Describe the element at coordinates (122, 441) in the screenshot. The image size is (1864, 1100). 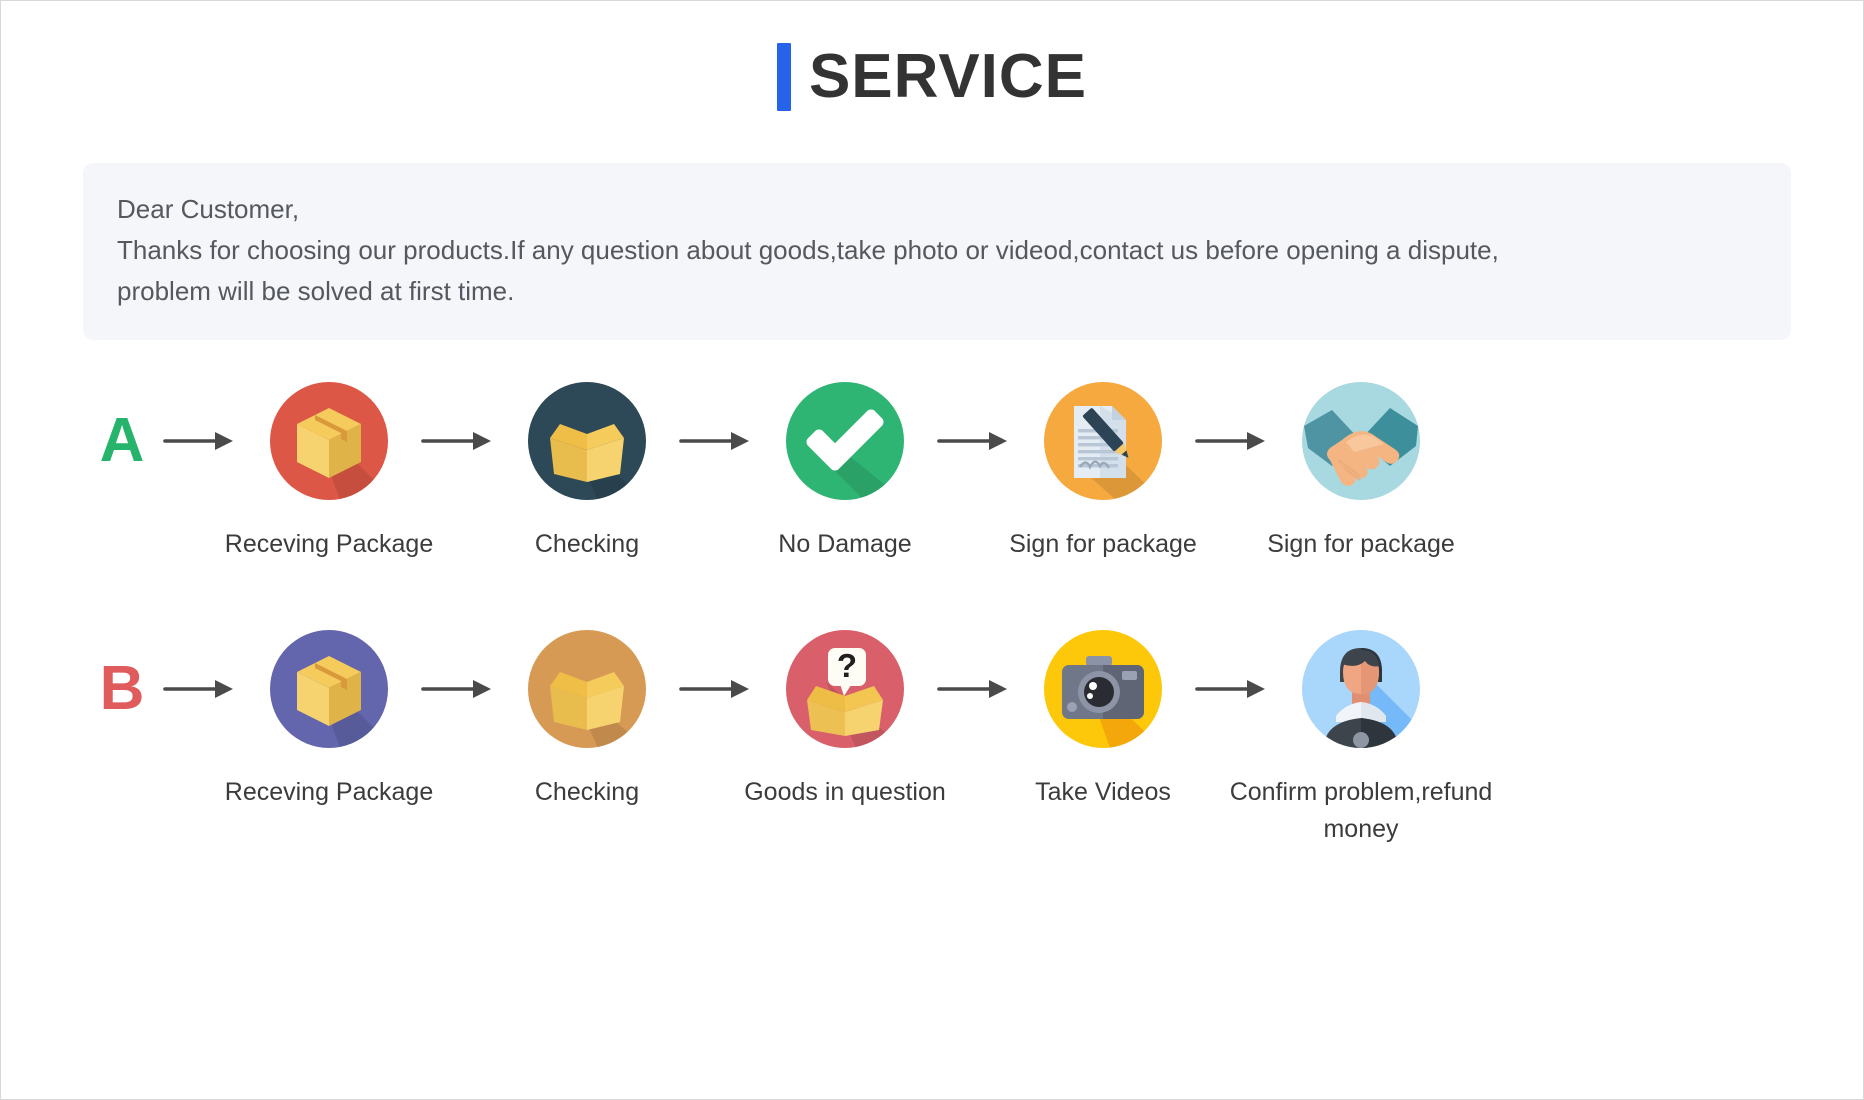
I see `flow-label-a: A` at that location.